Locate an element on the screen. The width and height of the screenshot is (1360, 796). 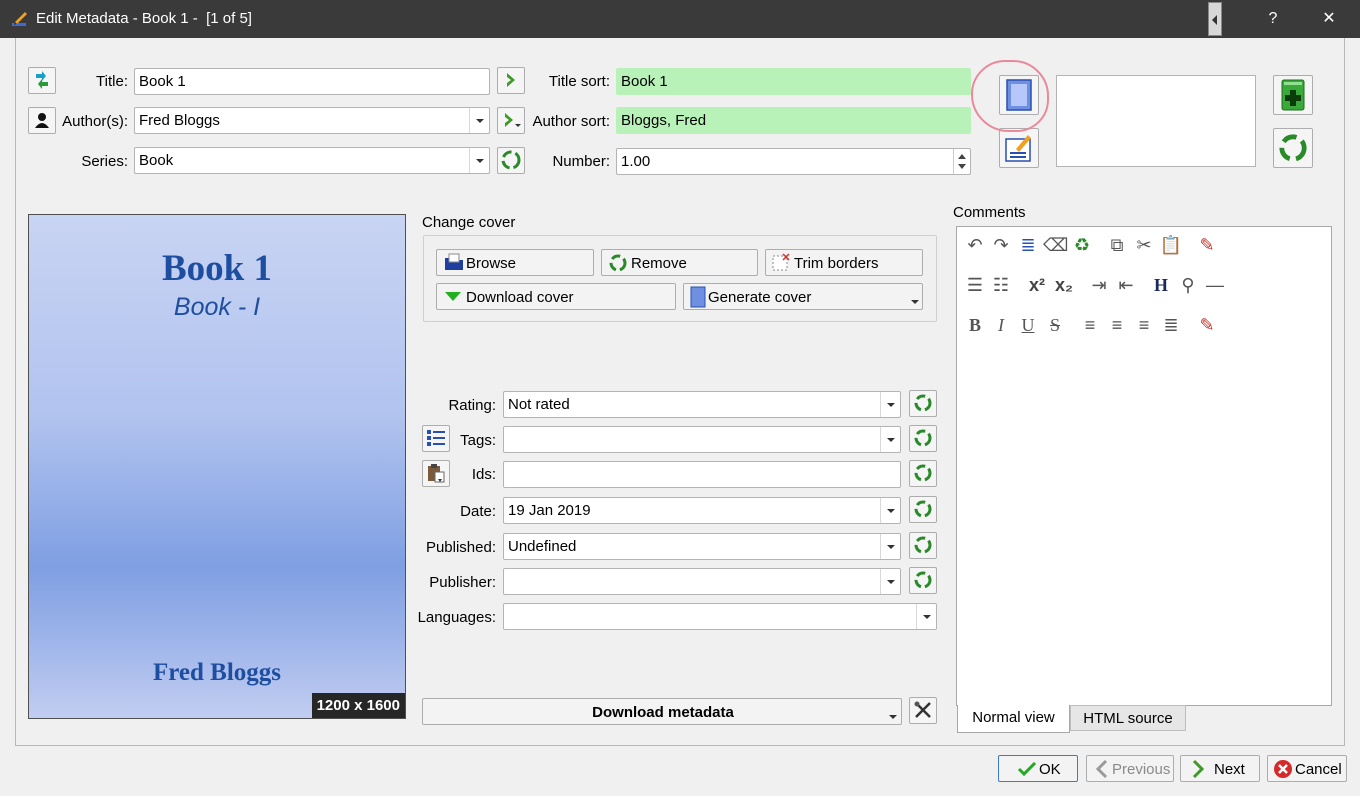
cover-size-badge: 1200 x 1600 is located at coordinates (358, 705).